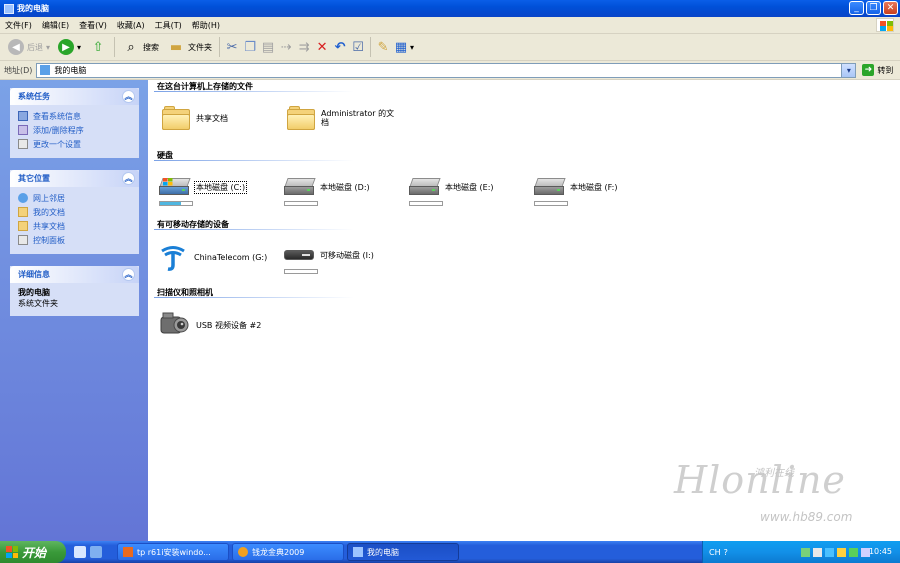 The width and height of the screenshot is (900, 563). What do you see at coordinates (403, 552) in the screenshot?
I see `task-my-computer: 我的电脑` at bounding box center [403, 552].